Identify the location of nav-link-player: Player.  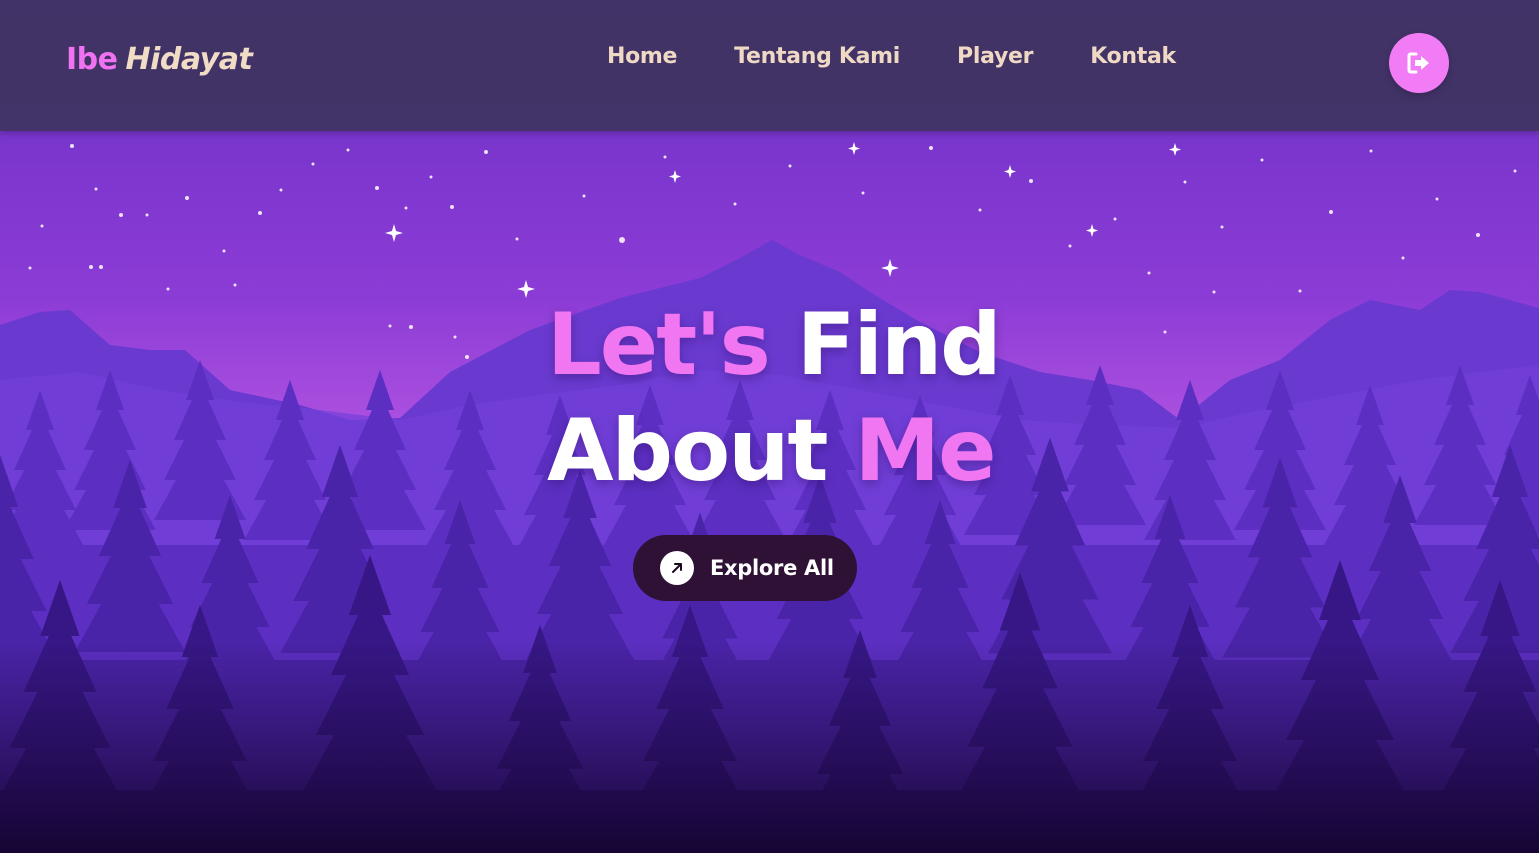
(995, 56).